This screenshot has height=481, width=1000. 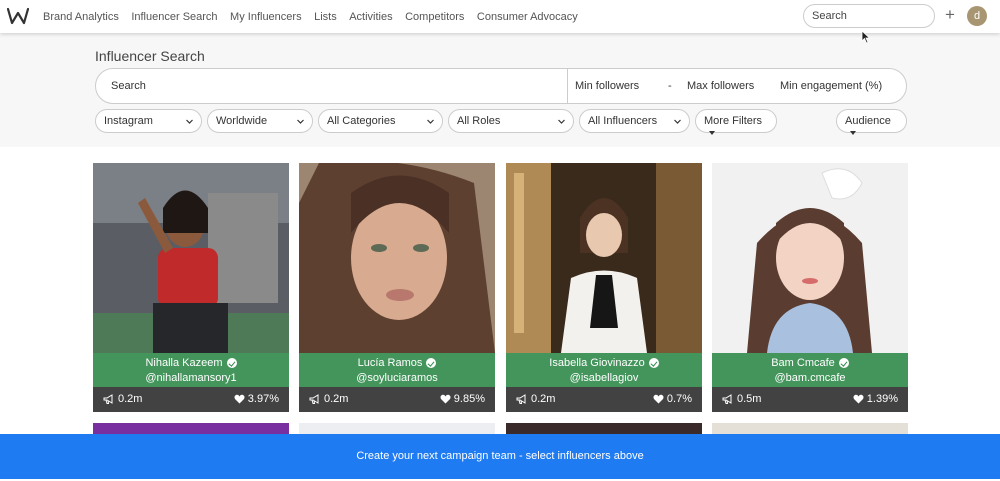 I want to click on min-followers-input: Min followers, so click(x=607, y=86).